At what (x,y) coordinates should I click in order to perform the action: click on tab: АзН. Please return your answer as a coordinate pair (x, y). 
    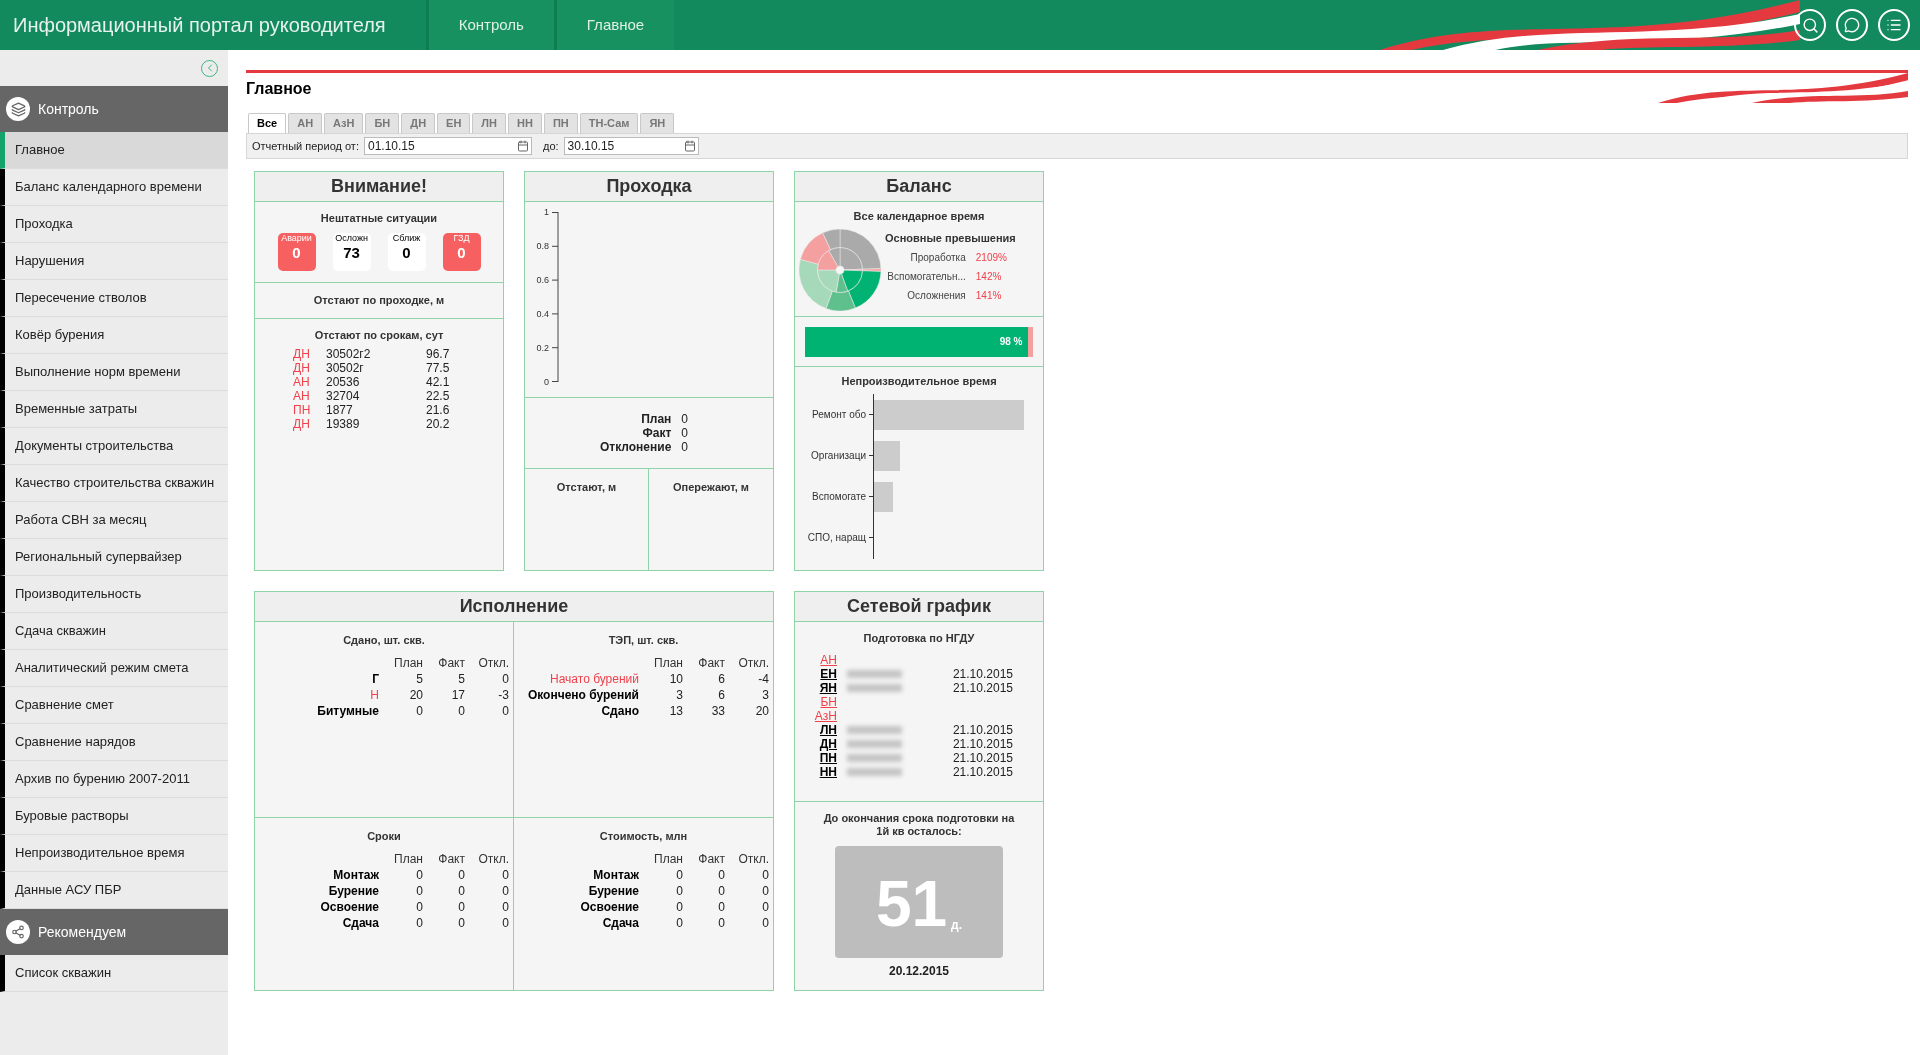
    Looking at the image, I should click on (344, 123).